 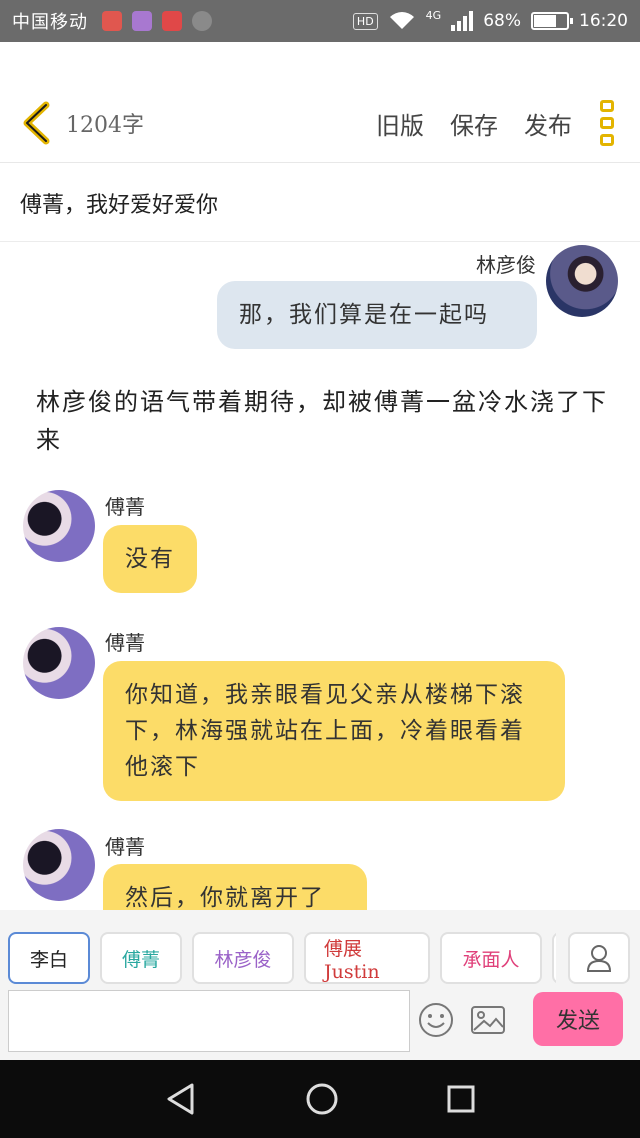 What do you see at coordinates (49, 958) in the screenshot?
I see `role-chip-libai: 李白` at bounding box center [49, 958].